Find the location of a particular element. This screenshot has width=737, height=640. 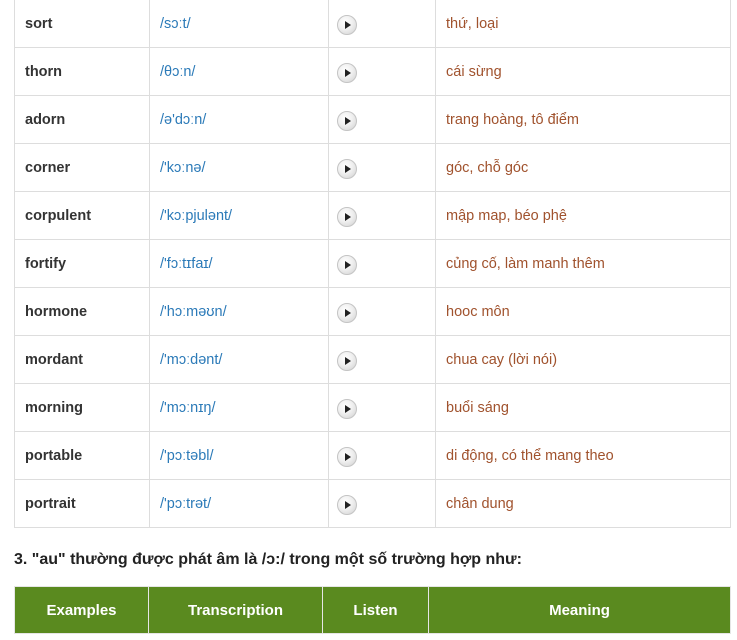

table-row: mordant/'mɔːdənt/chua cay (lời nói) is located at coordinates (372, 359).